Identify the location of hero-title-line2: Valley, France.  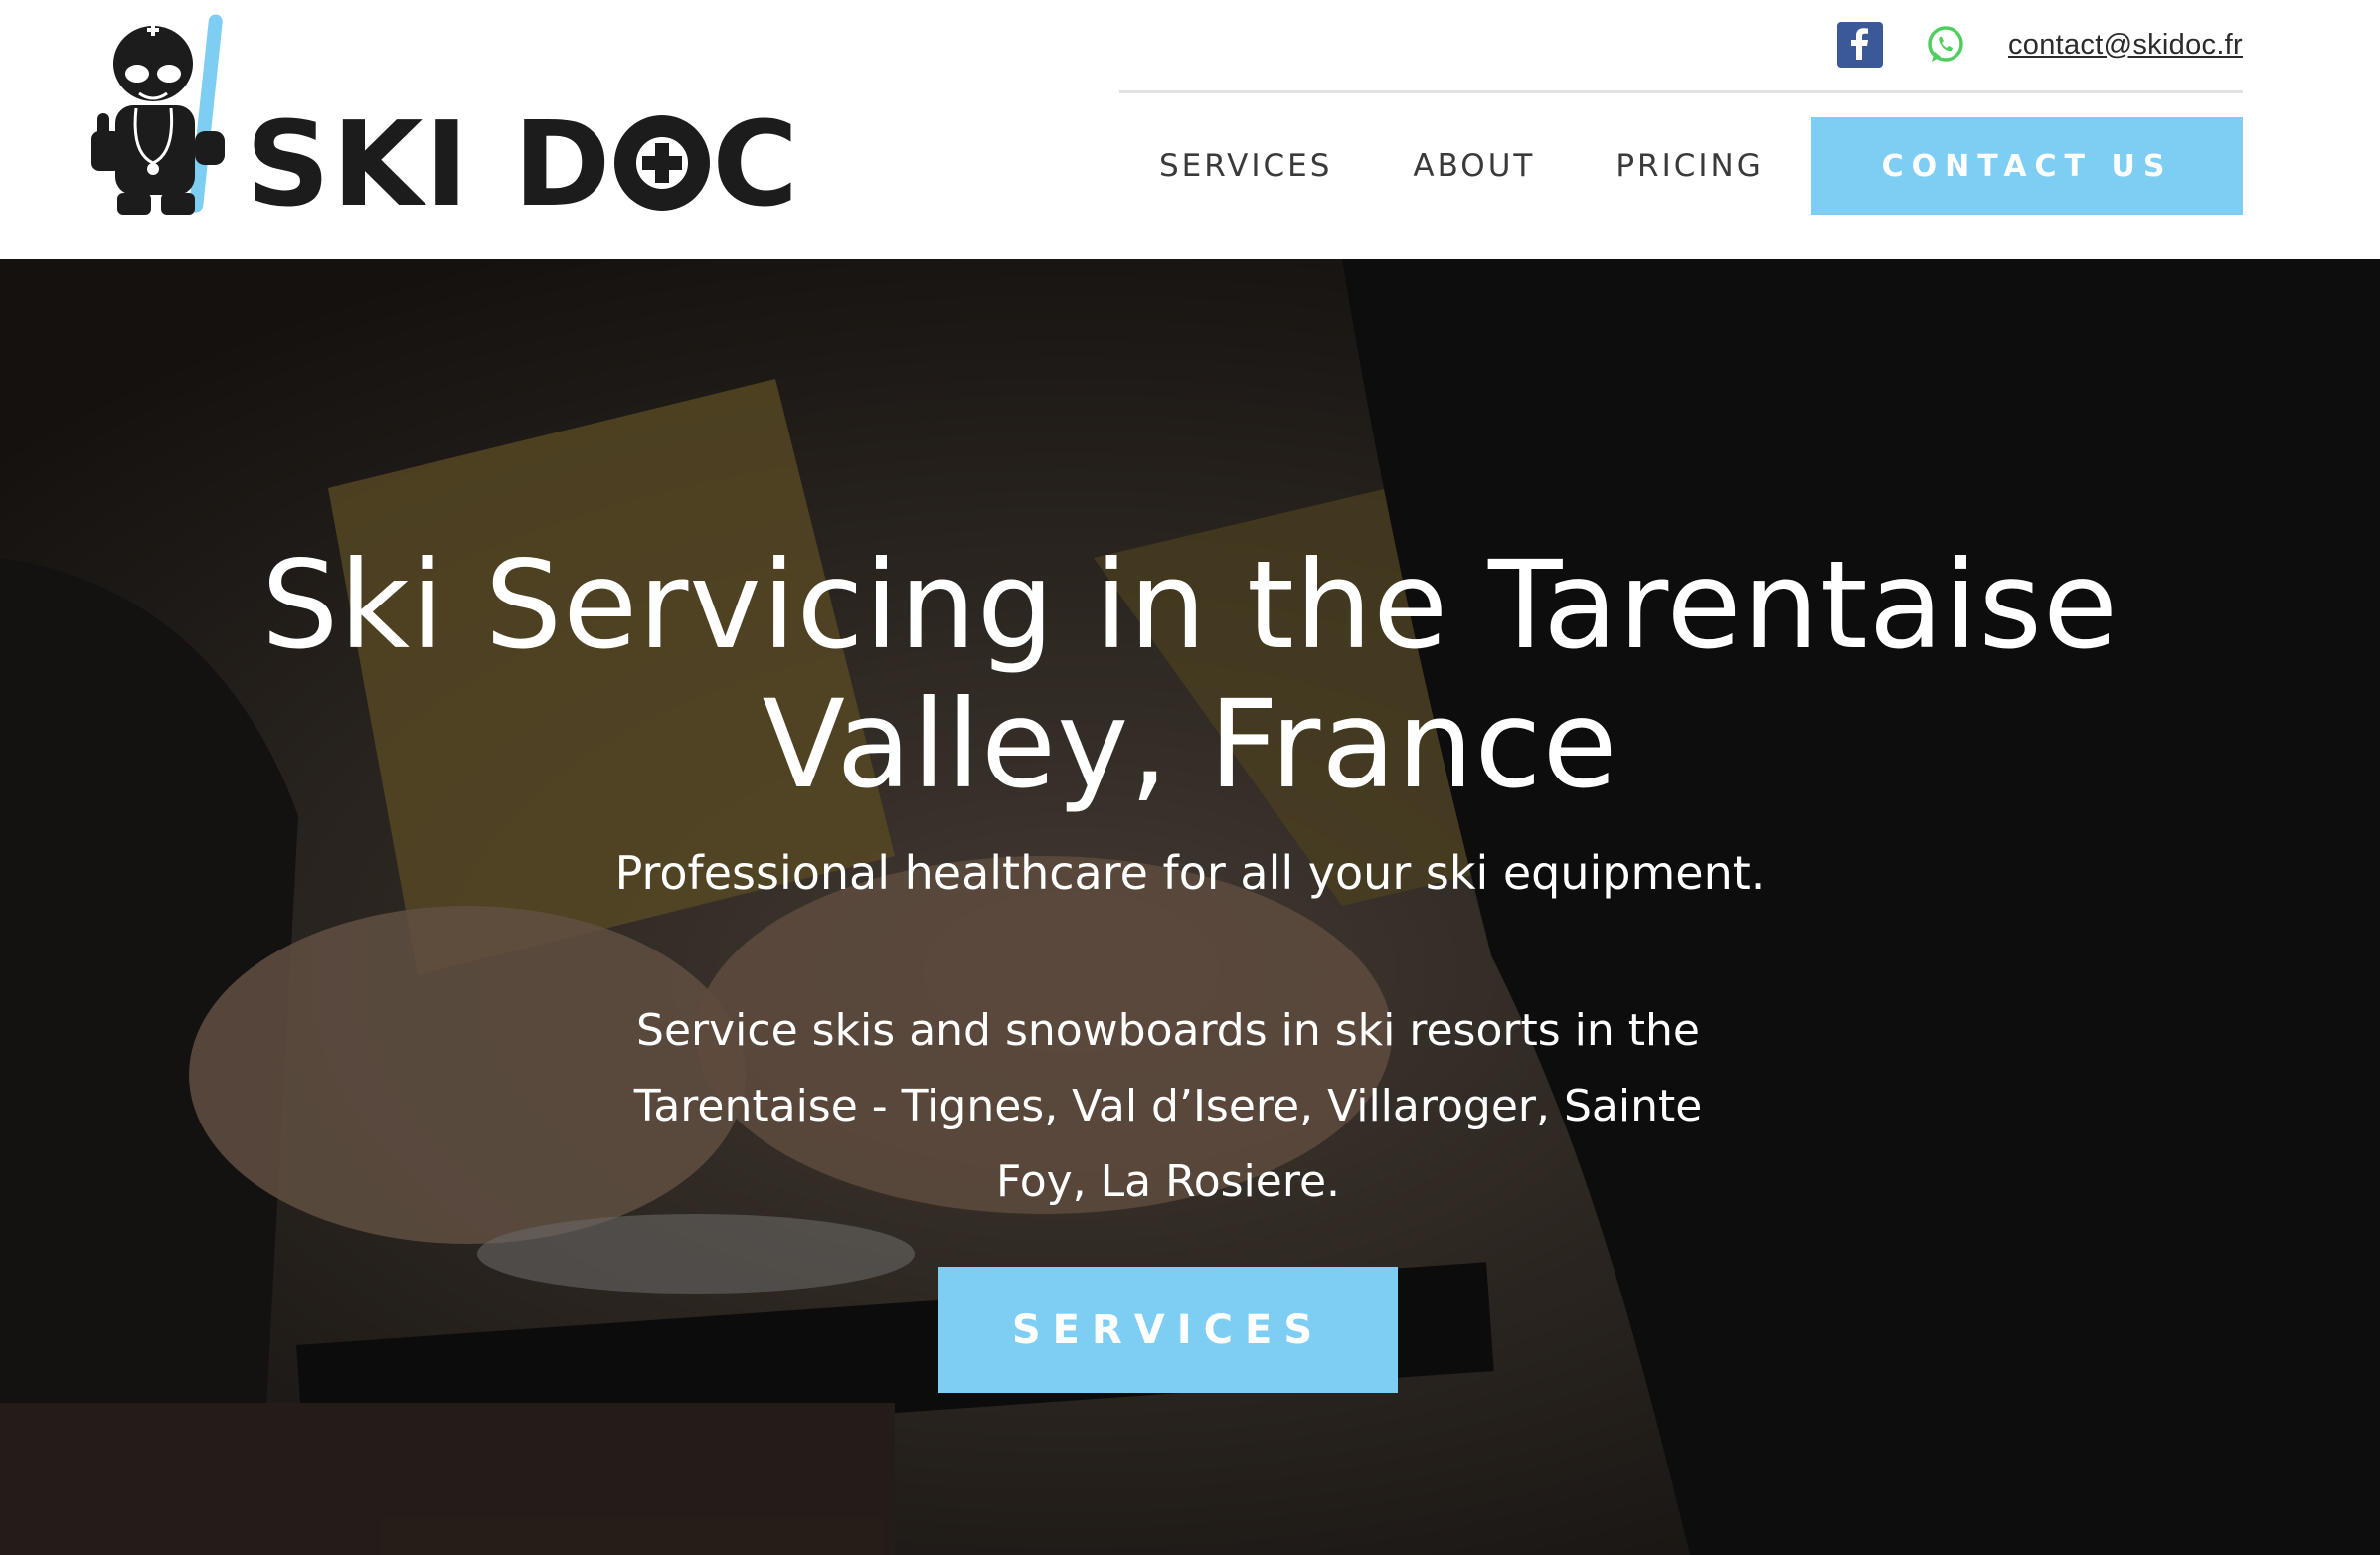
(1190, 744).